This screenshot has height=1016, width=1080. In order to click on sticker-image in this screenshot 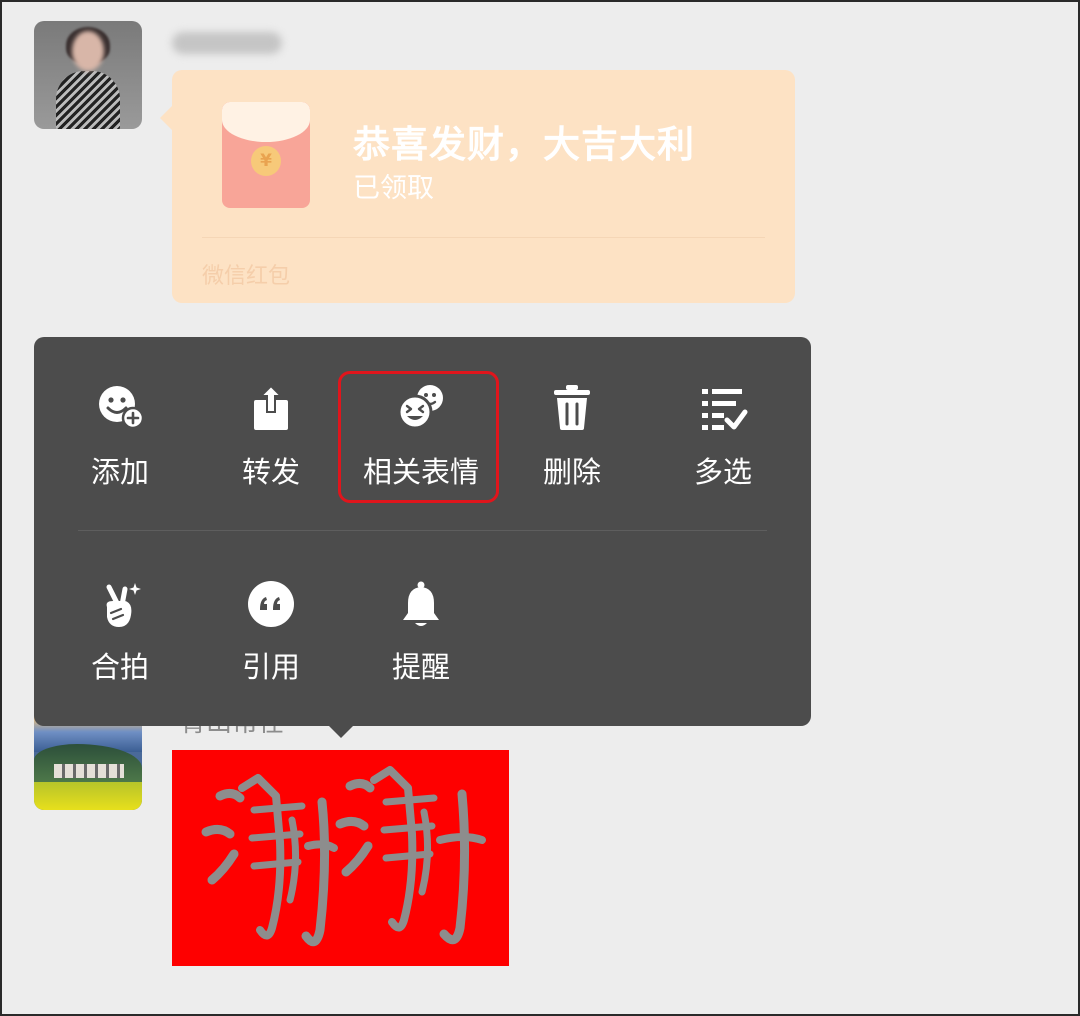, I will do `click(340, 858)`.